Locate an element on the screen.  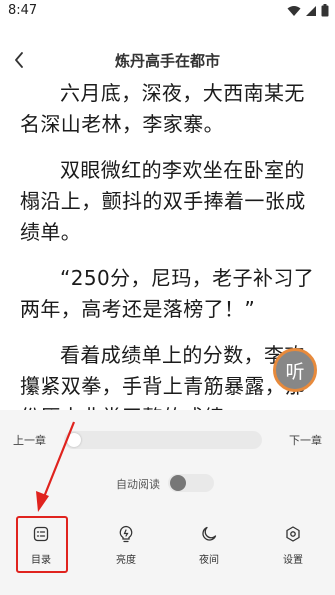
progress-slider-thumb is located at coordinates (74, 440).